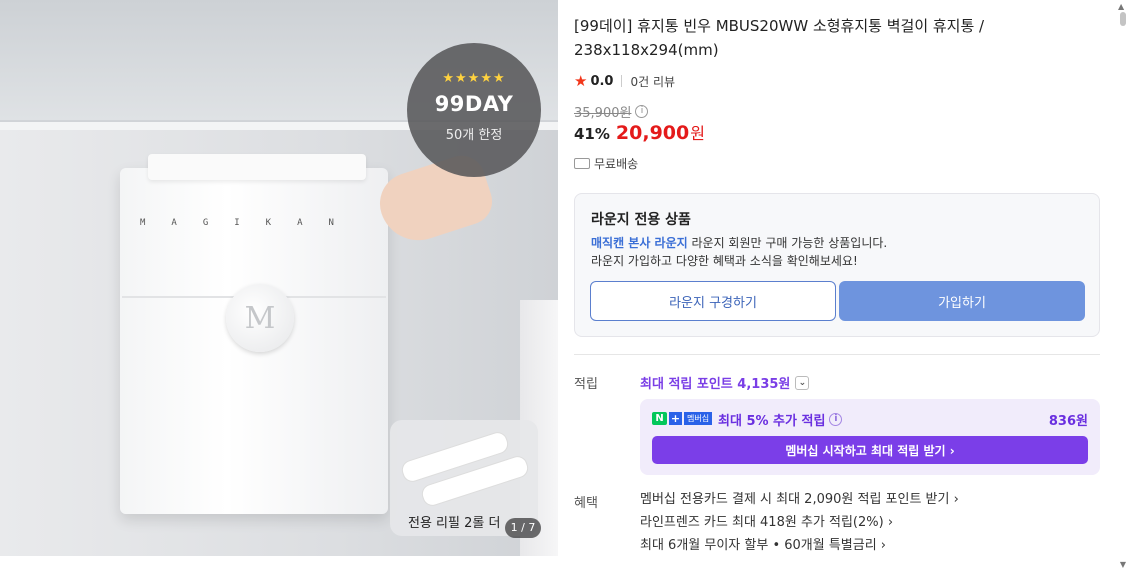 This screenshot has height=572, width=1129. What do you see at coordinates (250, 223) in the screenshot?
I see `bin-brand-text: MAGIKAN` at bounding box center [250, 223].